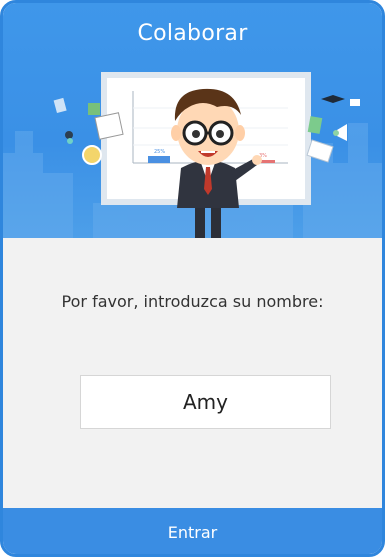 Image resolution: width=385 pixels, height=557 pixels. Describe the element at coordinates (205, 402) in the screenshot. I see `name-input` at that location.